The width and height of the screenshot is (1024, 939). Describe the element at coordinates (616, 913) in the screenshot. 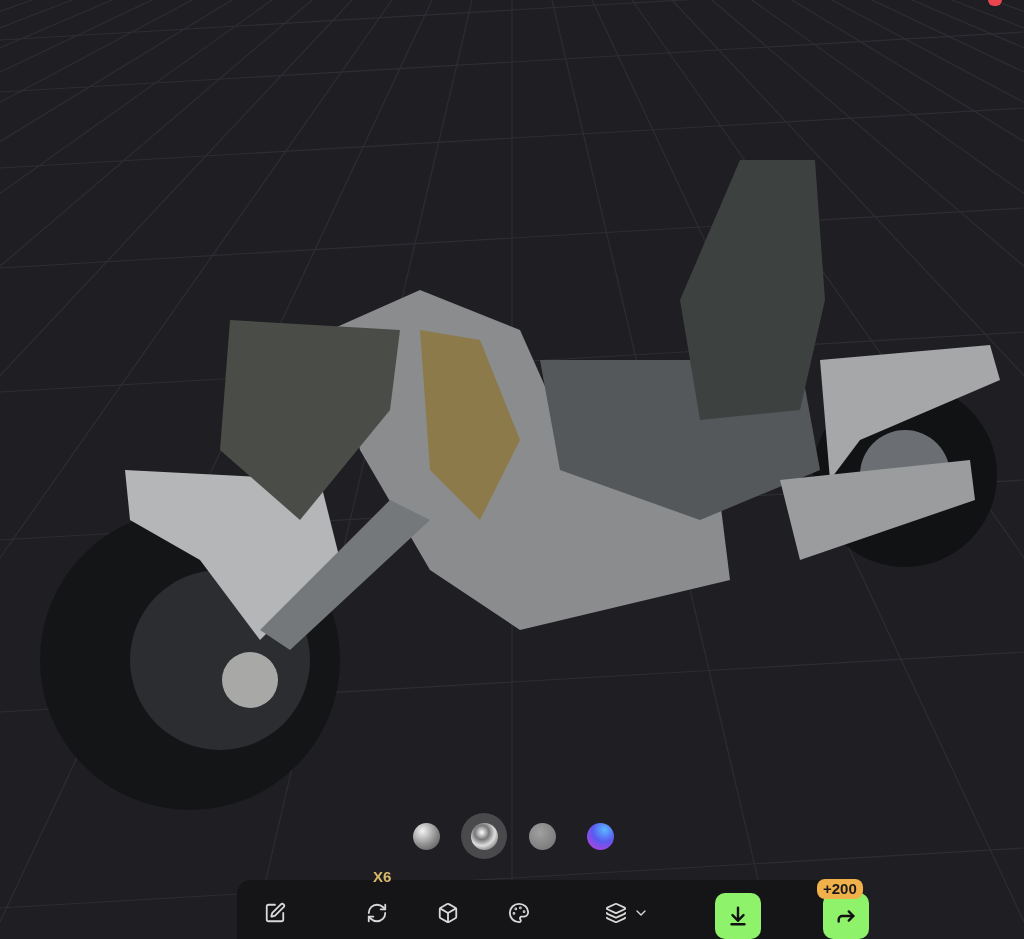

I see `layers-icon` at that location.